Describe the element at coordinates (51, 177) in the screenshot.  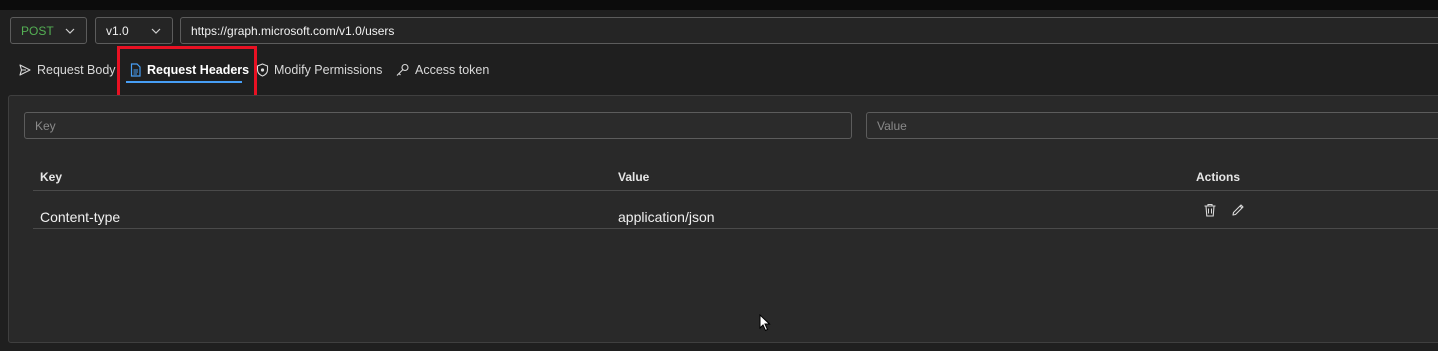
I see `column-header-key: Key` at that location.